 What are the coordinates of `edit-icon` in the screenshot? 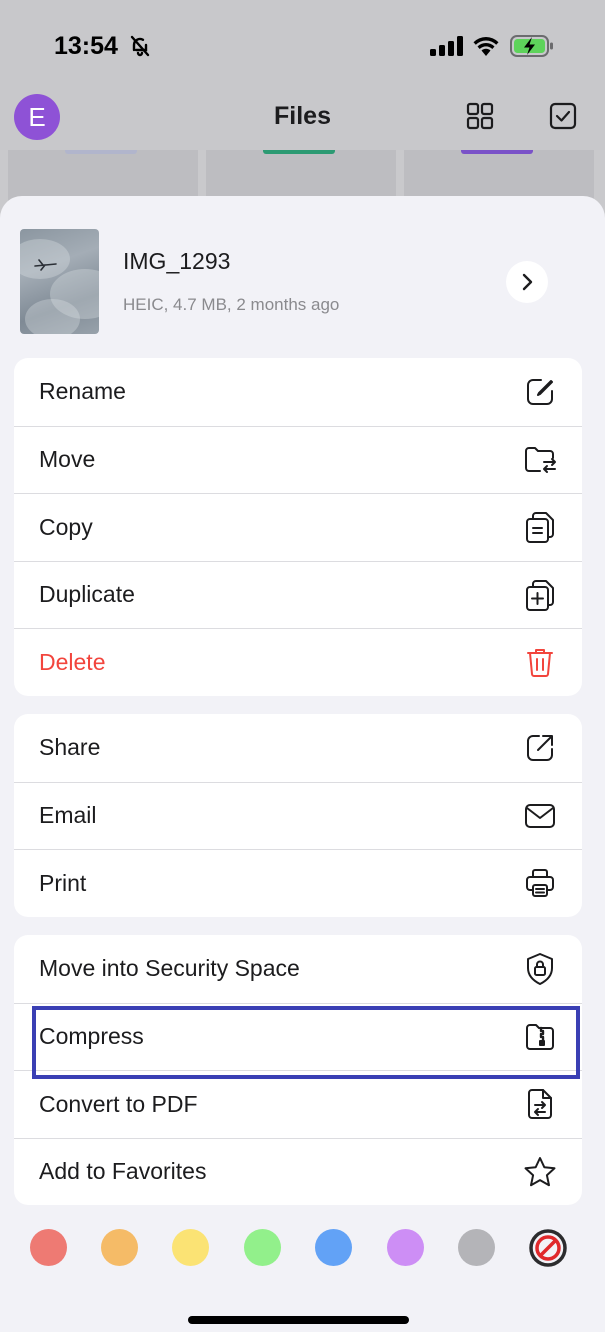 It's located at (540, 392).